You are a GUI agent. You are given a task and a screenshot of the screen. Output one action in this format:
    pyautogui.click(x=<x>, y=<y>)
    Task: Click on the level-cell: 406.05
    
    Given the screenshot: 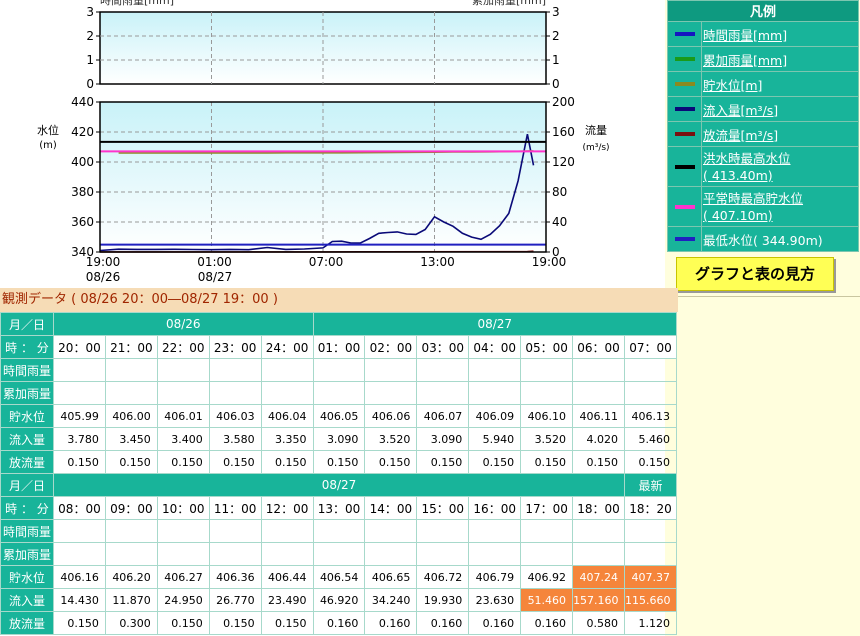 What is the action you would take?
    pyautogui.click(x=339, y=416)
    